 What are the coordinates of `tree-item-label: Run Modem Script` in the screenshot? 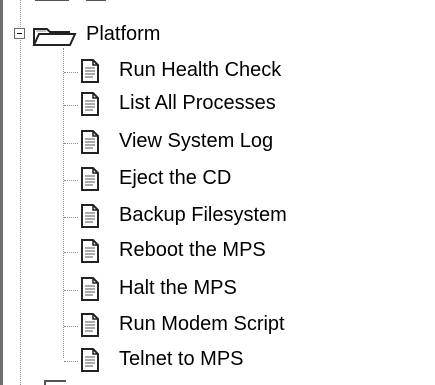 It's located at (202, 324).